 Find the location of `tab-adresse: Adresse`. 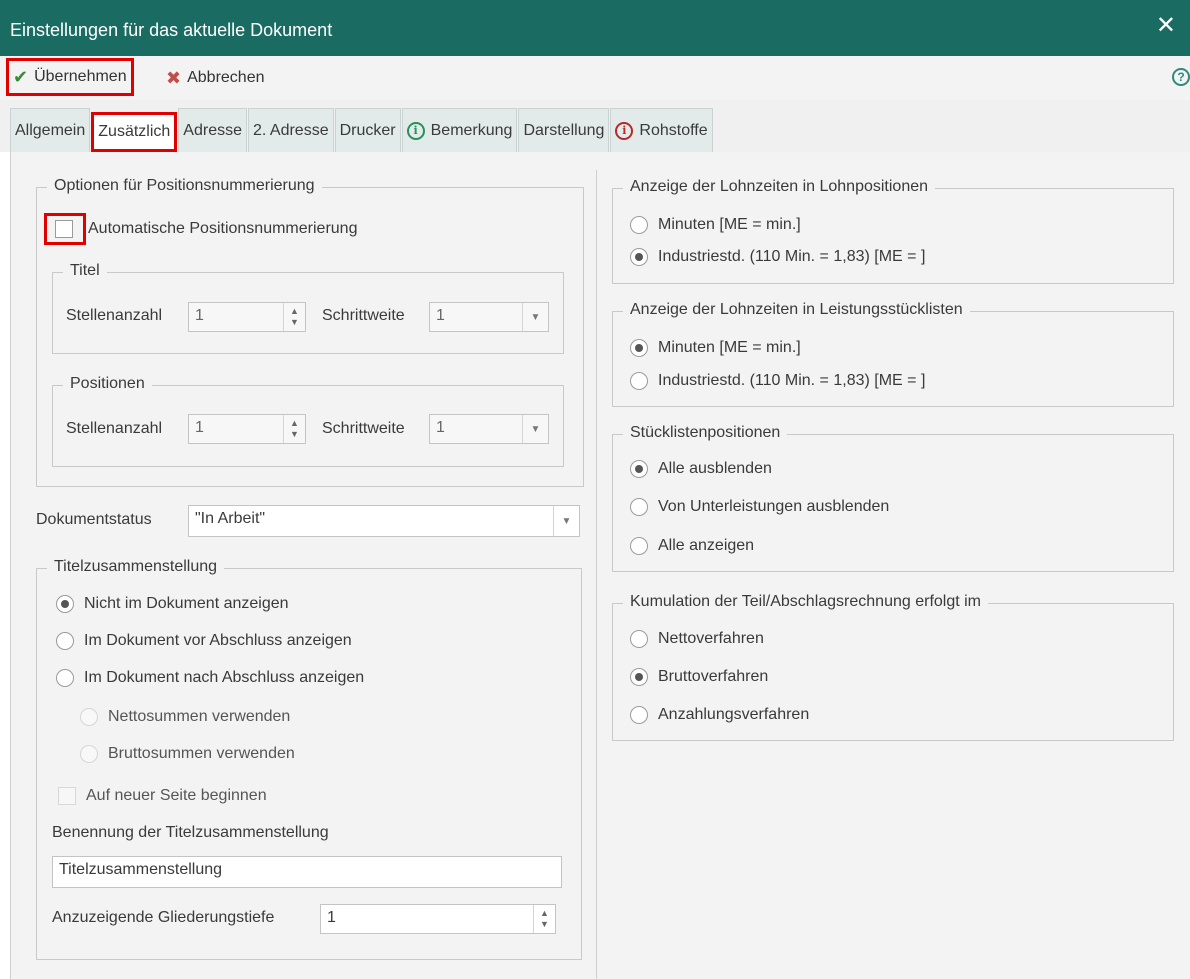

tab-adresse: Adresse is located at coordinates (212, 130).